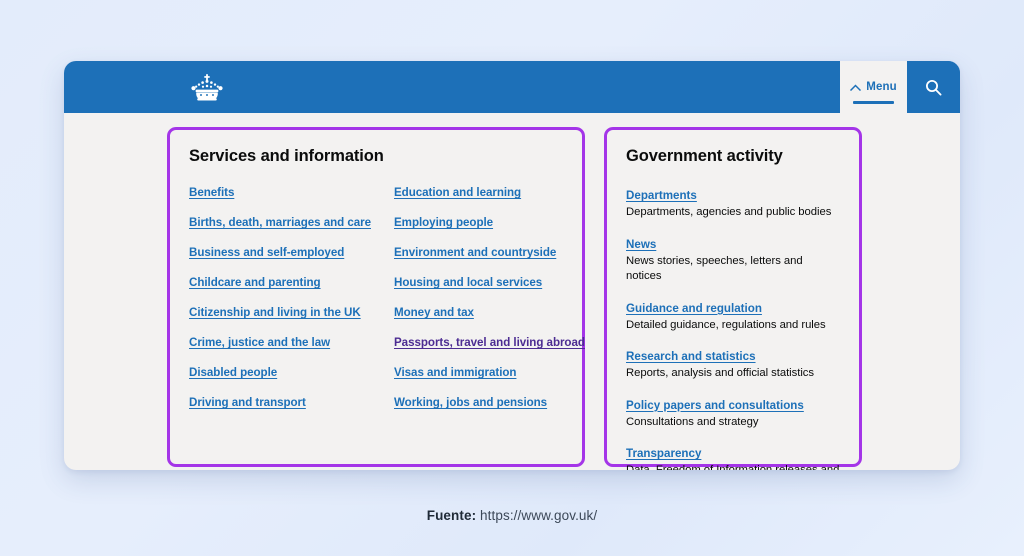 This screenshot has height=556, width=1024. I want to click on service-link-childcare-and-parenting: Childcare and parenting, so click(276, 282).